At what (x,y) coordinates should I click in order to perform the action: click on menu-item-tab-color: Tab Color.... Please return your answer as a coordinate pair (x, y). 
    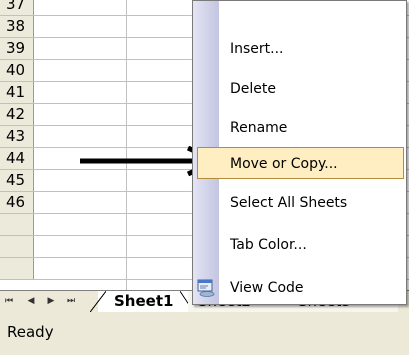
    Looking at the image, I should click on (300, 245).